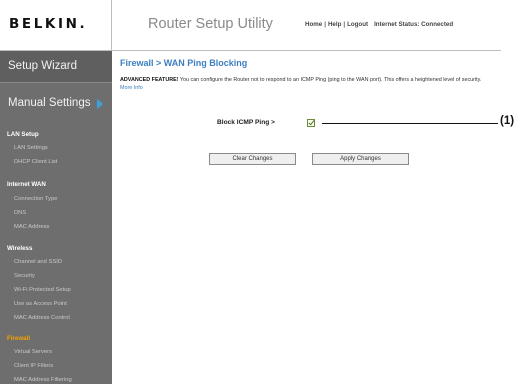 Image resolution: width=526 pixels, height=384 pixels. I want to click on setup-wizard-label: Setup Wizard, so click(43, 66).